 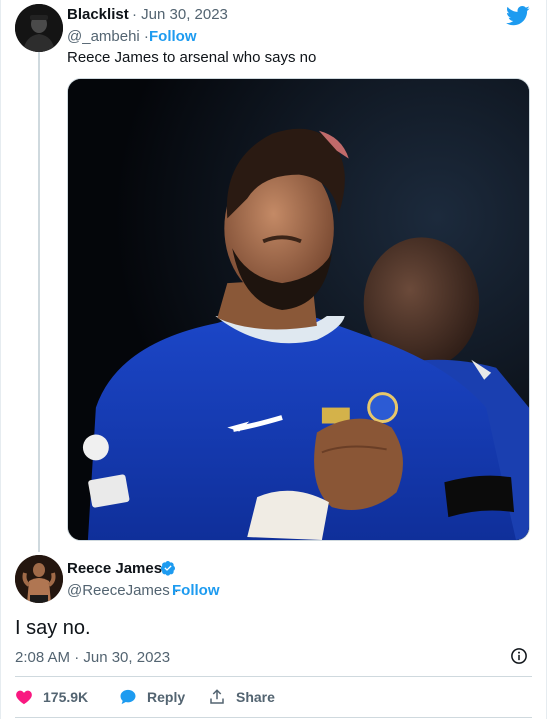 I want to click on divider, so click(x=273, y=676).